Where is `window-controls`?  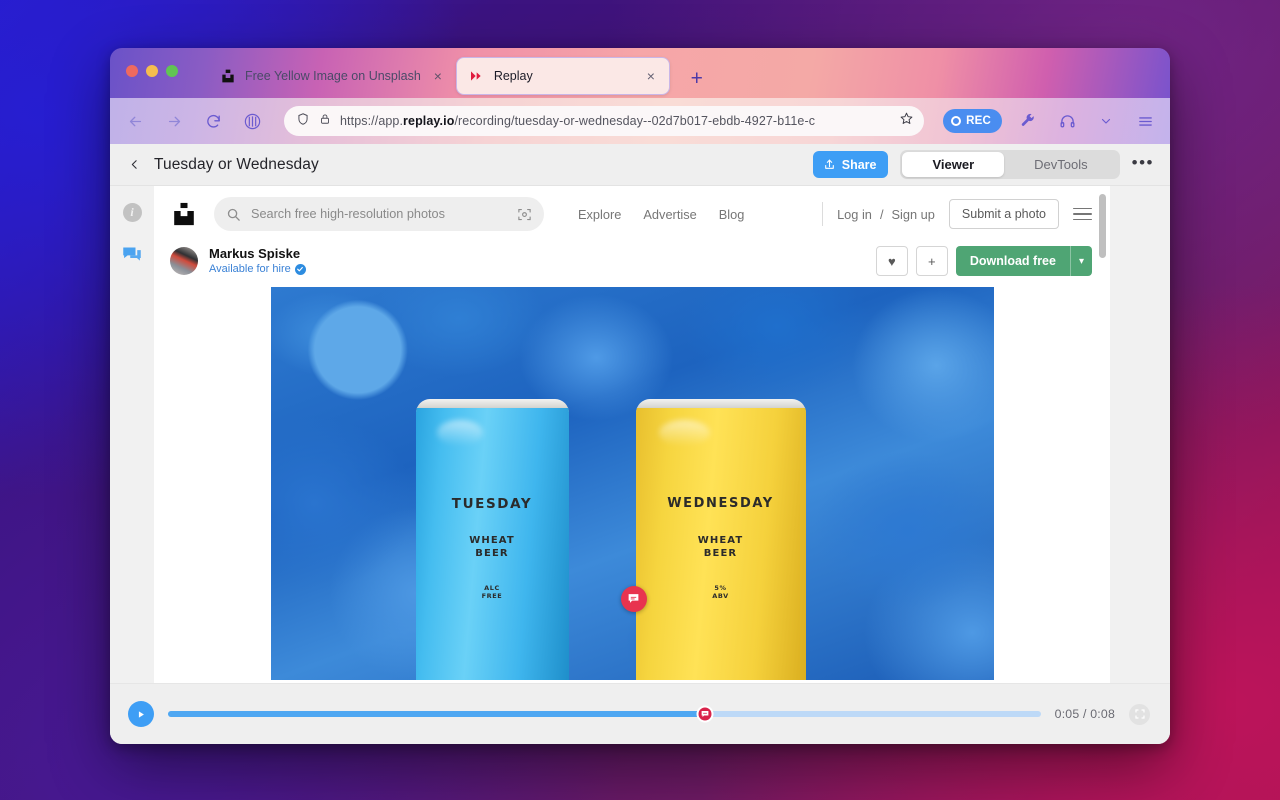 window-controls is located at coordinates (152, 71).